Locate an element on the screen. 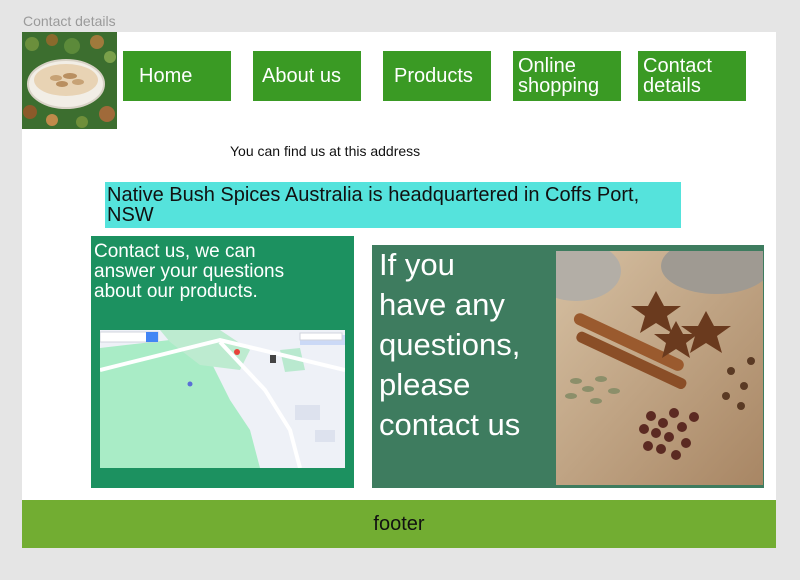  frame-title: Contact details is located at coordinates (69, 21).